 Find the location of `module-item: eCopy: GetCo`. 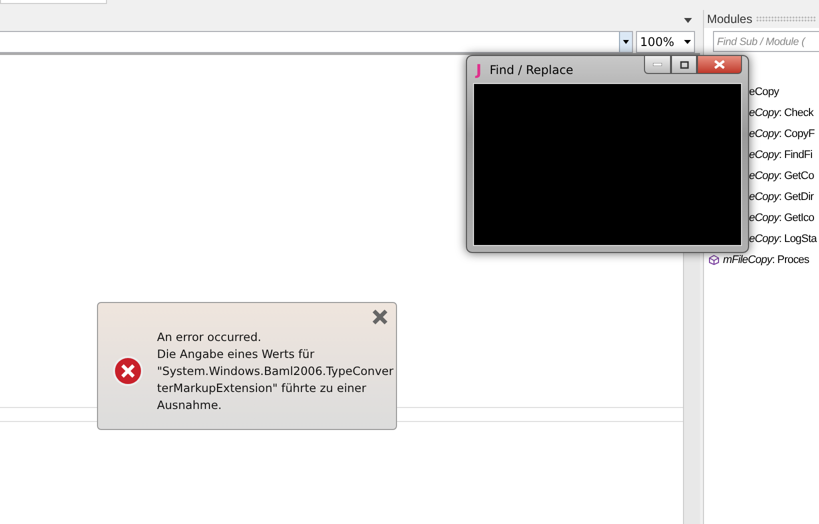

module-item: eCopy: GetCo is located at coordinates (781, 176).